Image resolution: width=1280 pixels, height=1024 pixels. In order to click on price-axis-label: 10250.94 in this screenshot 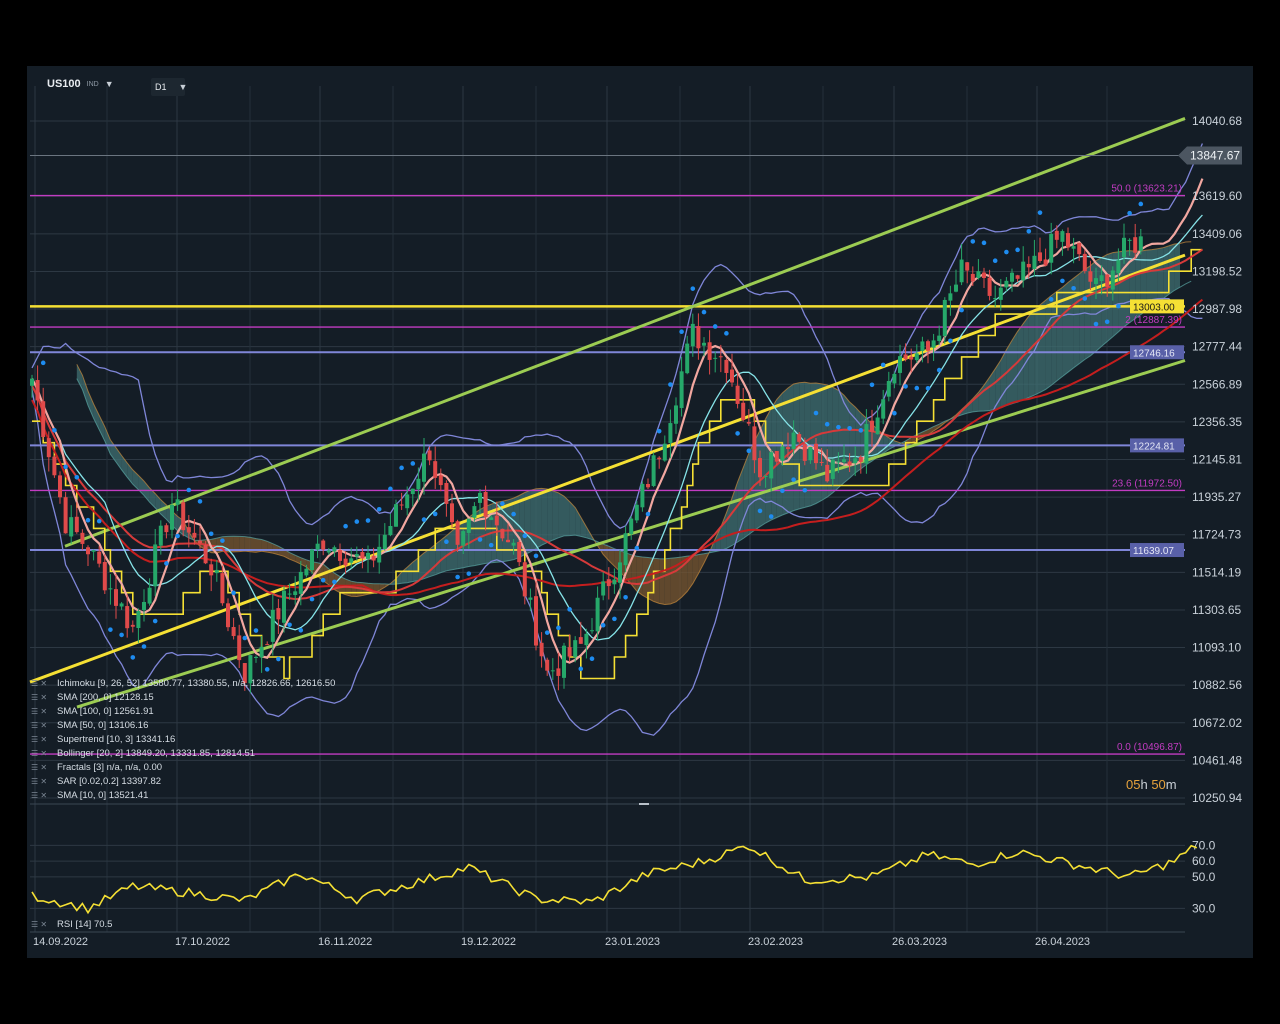, I will do `click(1217, 798)`.